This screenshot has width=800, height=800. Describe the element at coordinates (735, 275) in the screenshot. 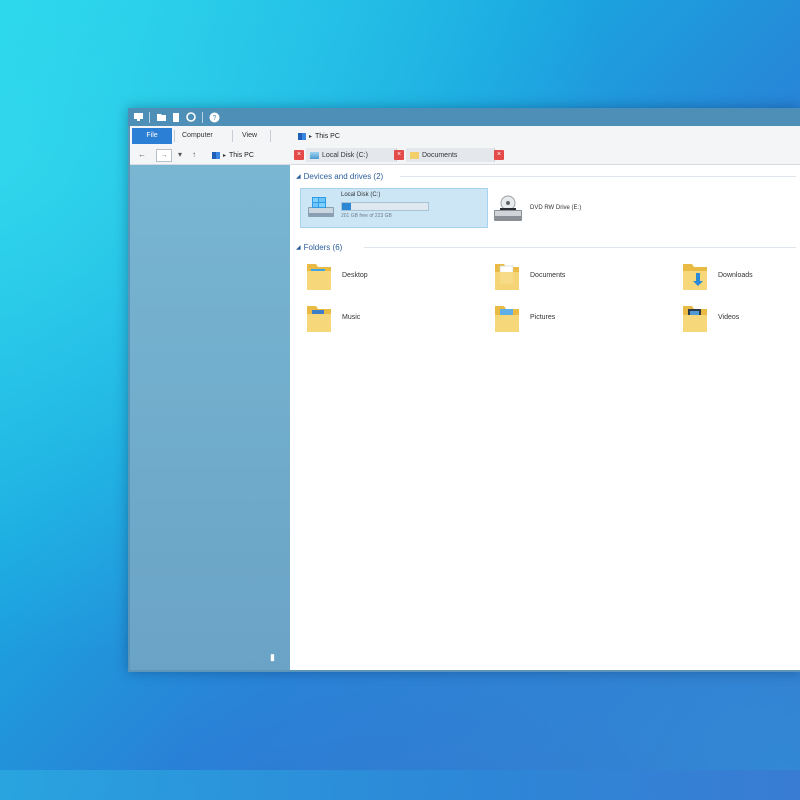

I see `folder-label: Downloads` at that location.